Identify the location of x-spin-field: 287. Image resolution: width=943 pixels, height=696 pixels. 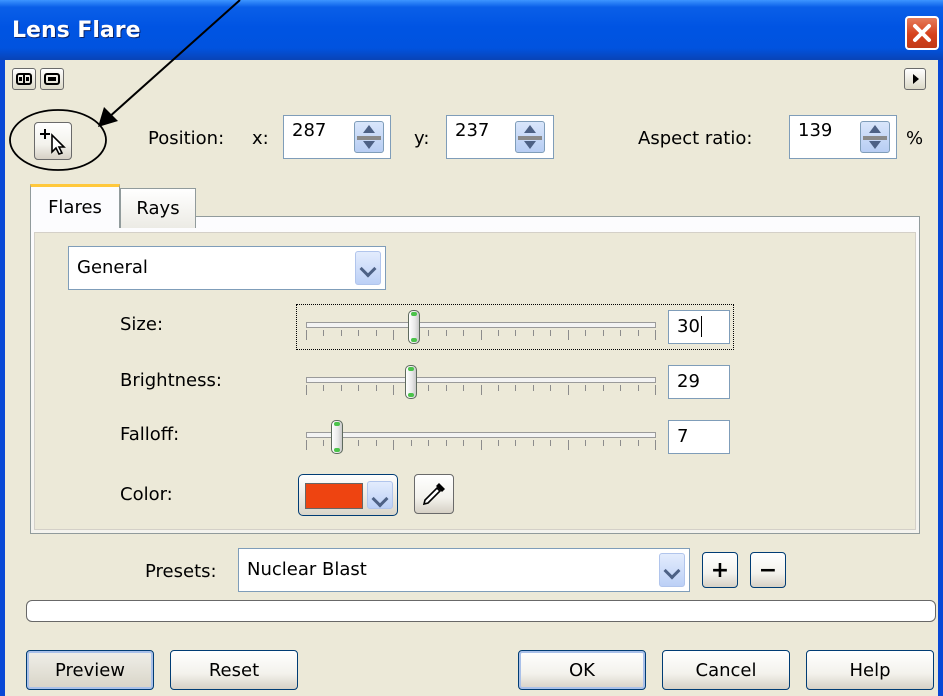
(337, 137).